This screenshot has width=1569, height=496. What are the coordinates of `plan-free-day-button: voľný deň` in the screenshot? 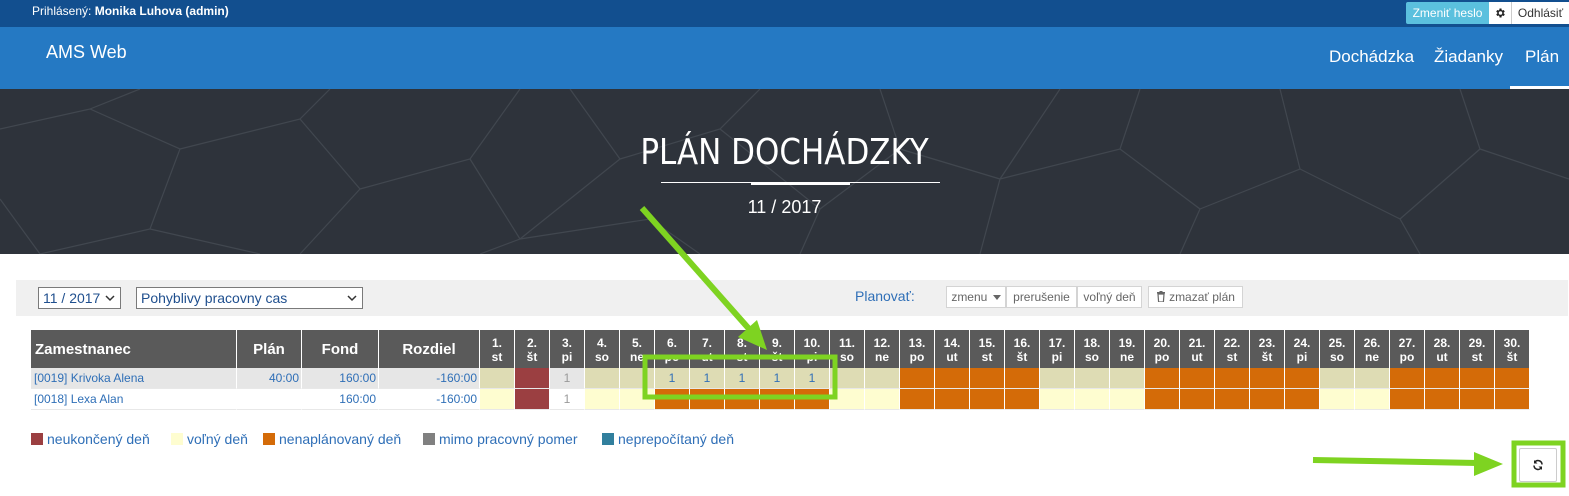 It's located at (1109, 297).